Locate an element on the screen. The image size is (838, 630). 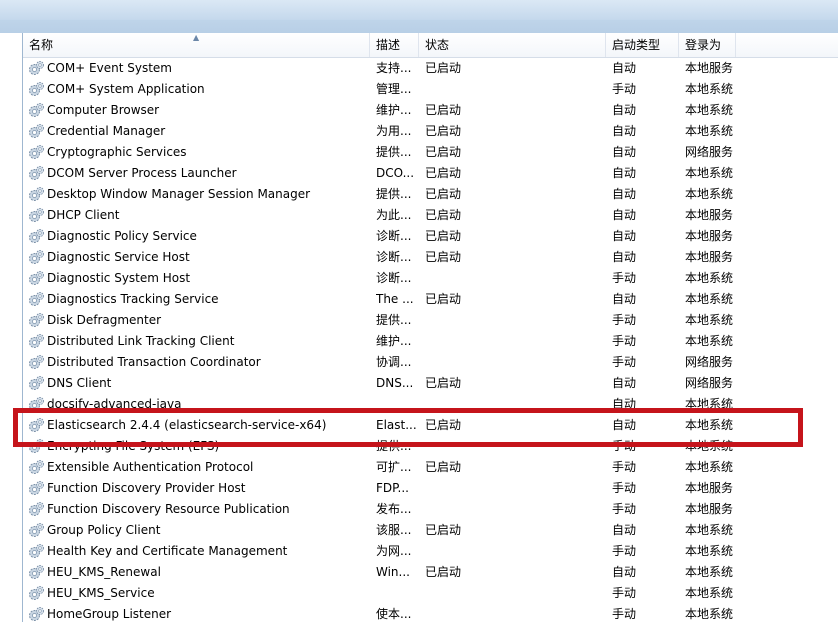
column-header-logon-as: 登录为 is located at coordinates (707, 45).